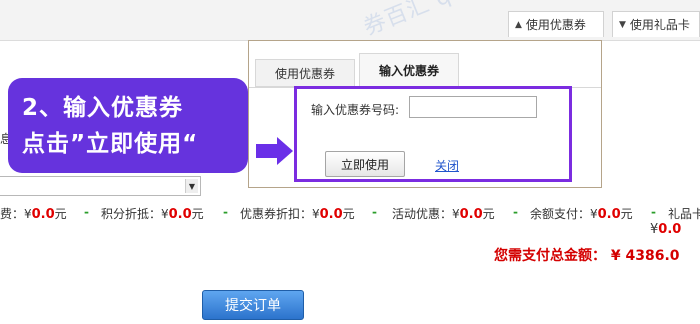 The width and height of the screenshot is (700, 324). Describe the element at coordinates (103, 108) in the screenshot. I see `callout-line-1: 2、输入优惠券` at that location.